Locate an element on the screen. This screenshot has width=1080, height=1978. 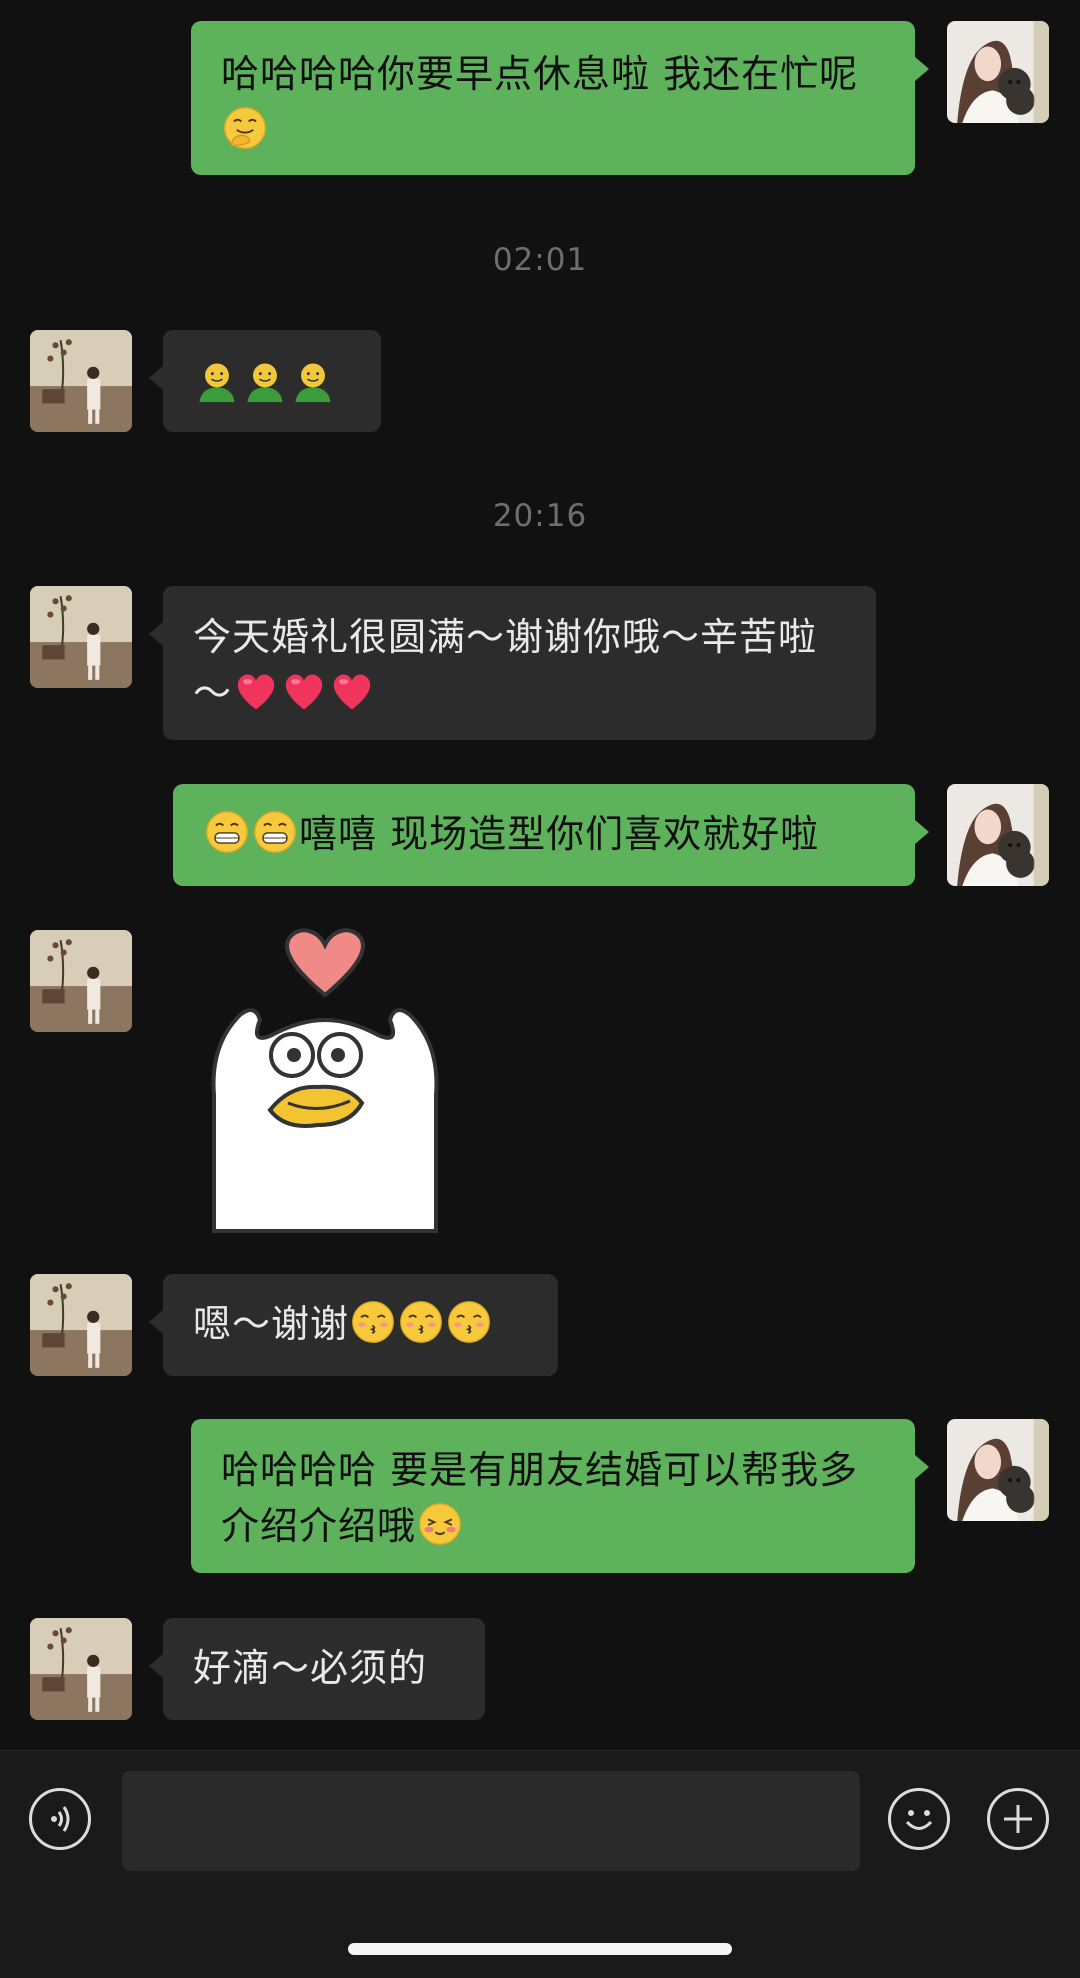
their-message-bubble: 好滴～必须的 is located at coordinates (317, 1669).